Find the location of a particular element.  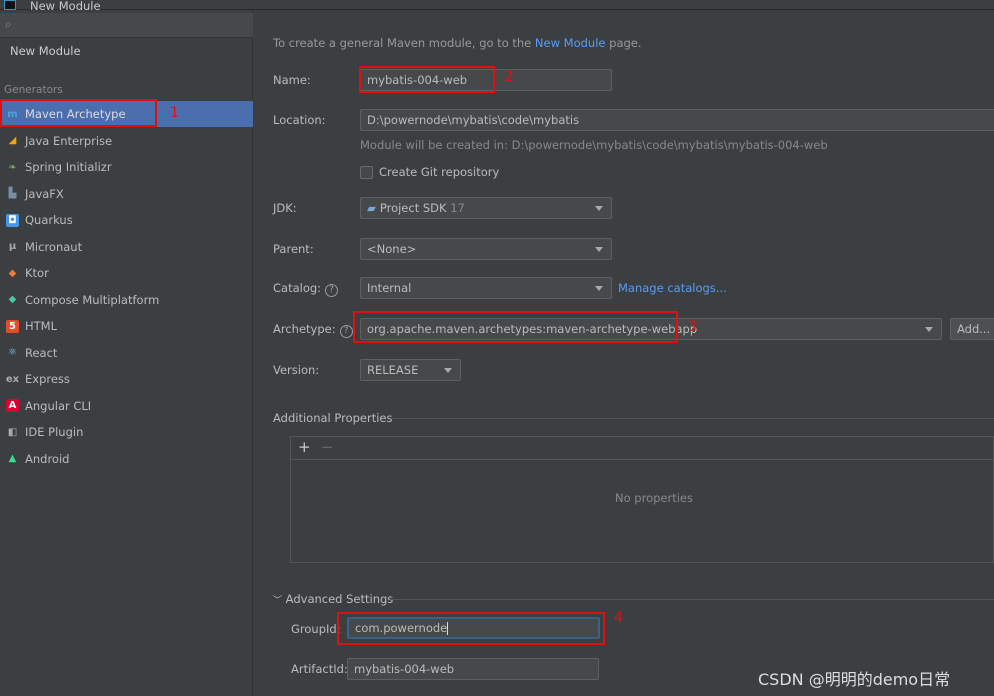

properties-table: + − No properties is located at coordinates (642, 499).